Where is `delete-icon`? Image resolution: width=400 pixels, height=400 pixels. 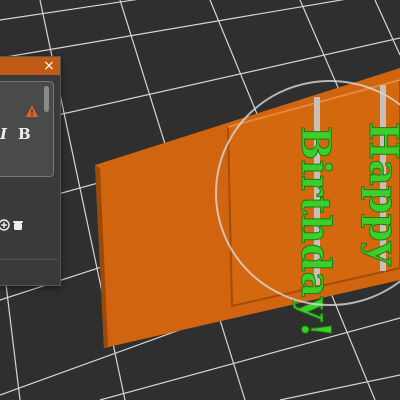 delete-icon is located at coordinates (18, 225).